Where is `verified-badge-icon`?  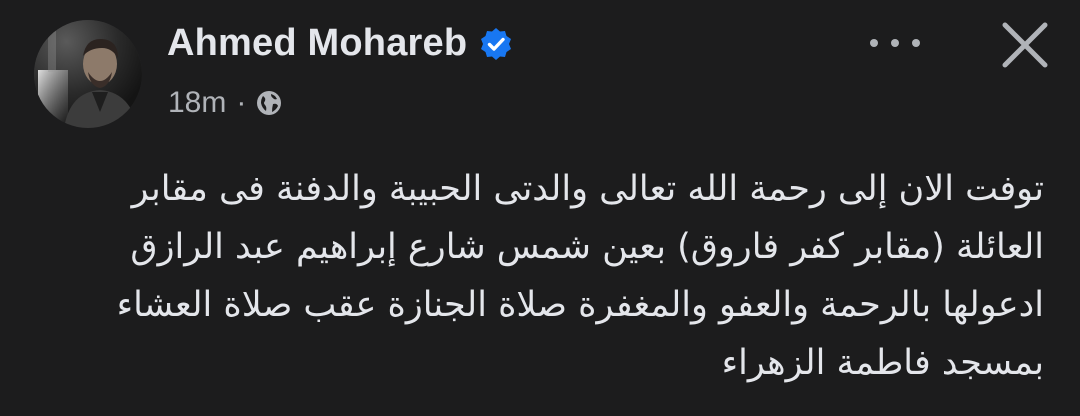
verified-badge-icon is located at coordinates (496, 43).